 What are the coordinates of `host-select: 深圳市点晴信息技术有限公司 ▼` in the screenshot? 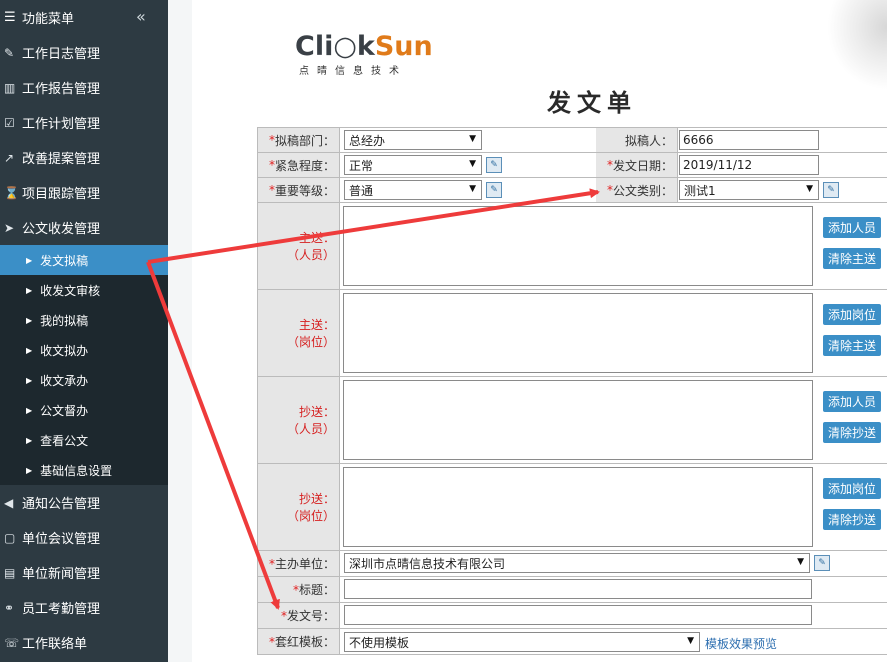 It's located at (577, 563).